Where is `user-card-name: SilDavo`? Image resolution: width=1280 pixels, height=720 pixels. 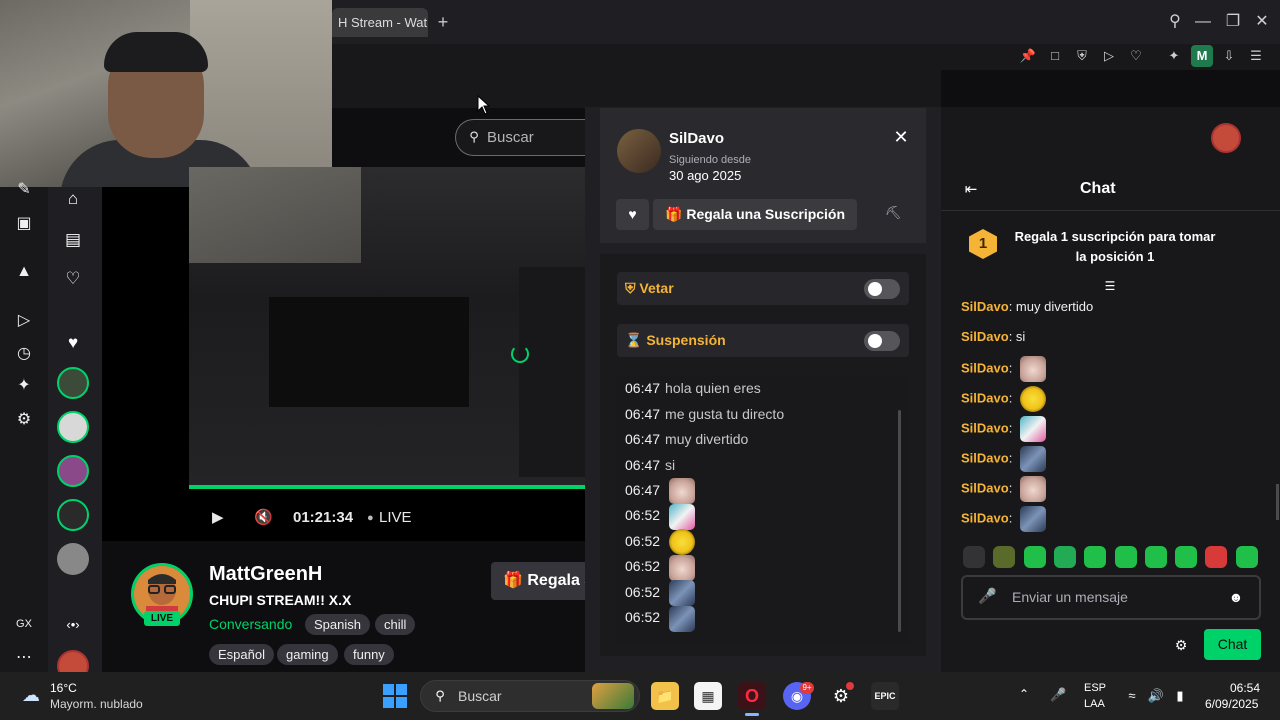
user-card-name: SilDavo is located at coordinates (696, 138).